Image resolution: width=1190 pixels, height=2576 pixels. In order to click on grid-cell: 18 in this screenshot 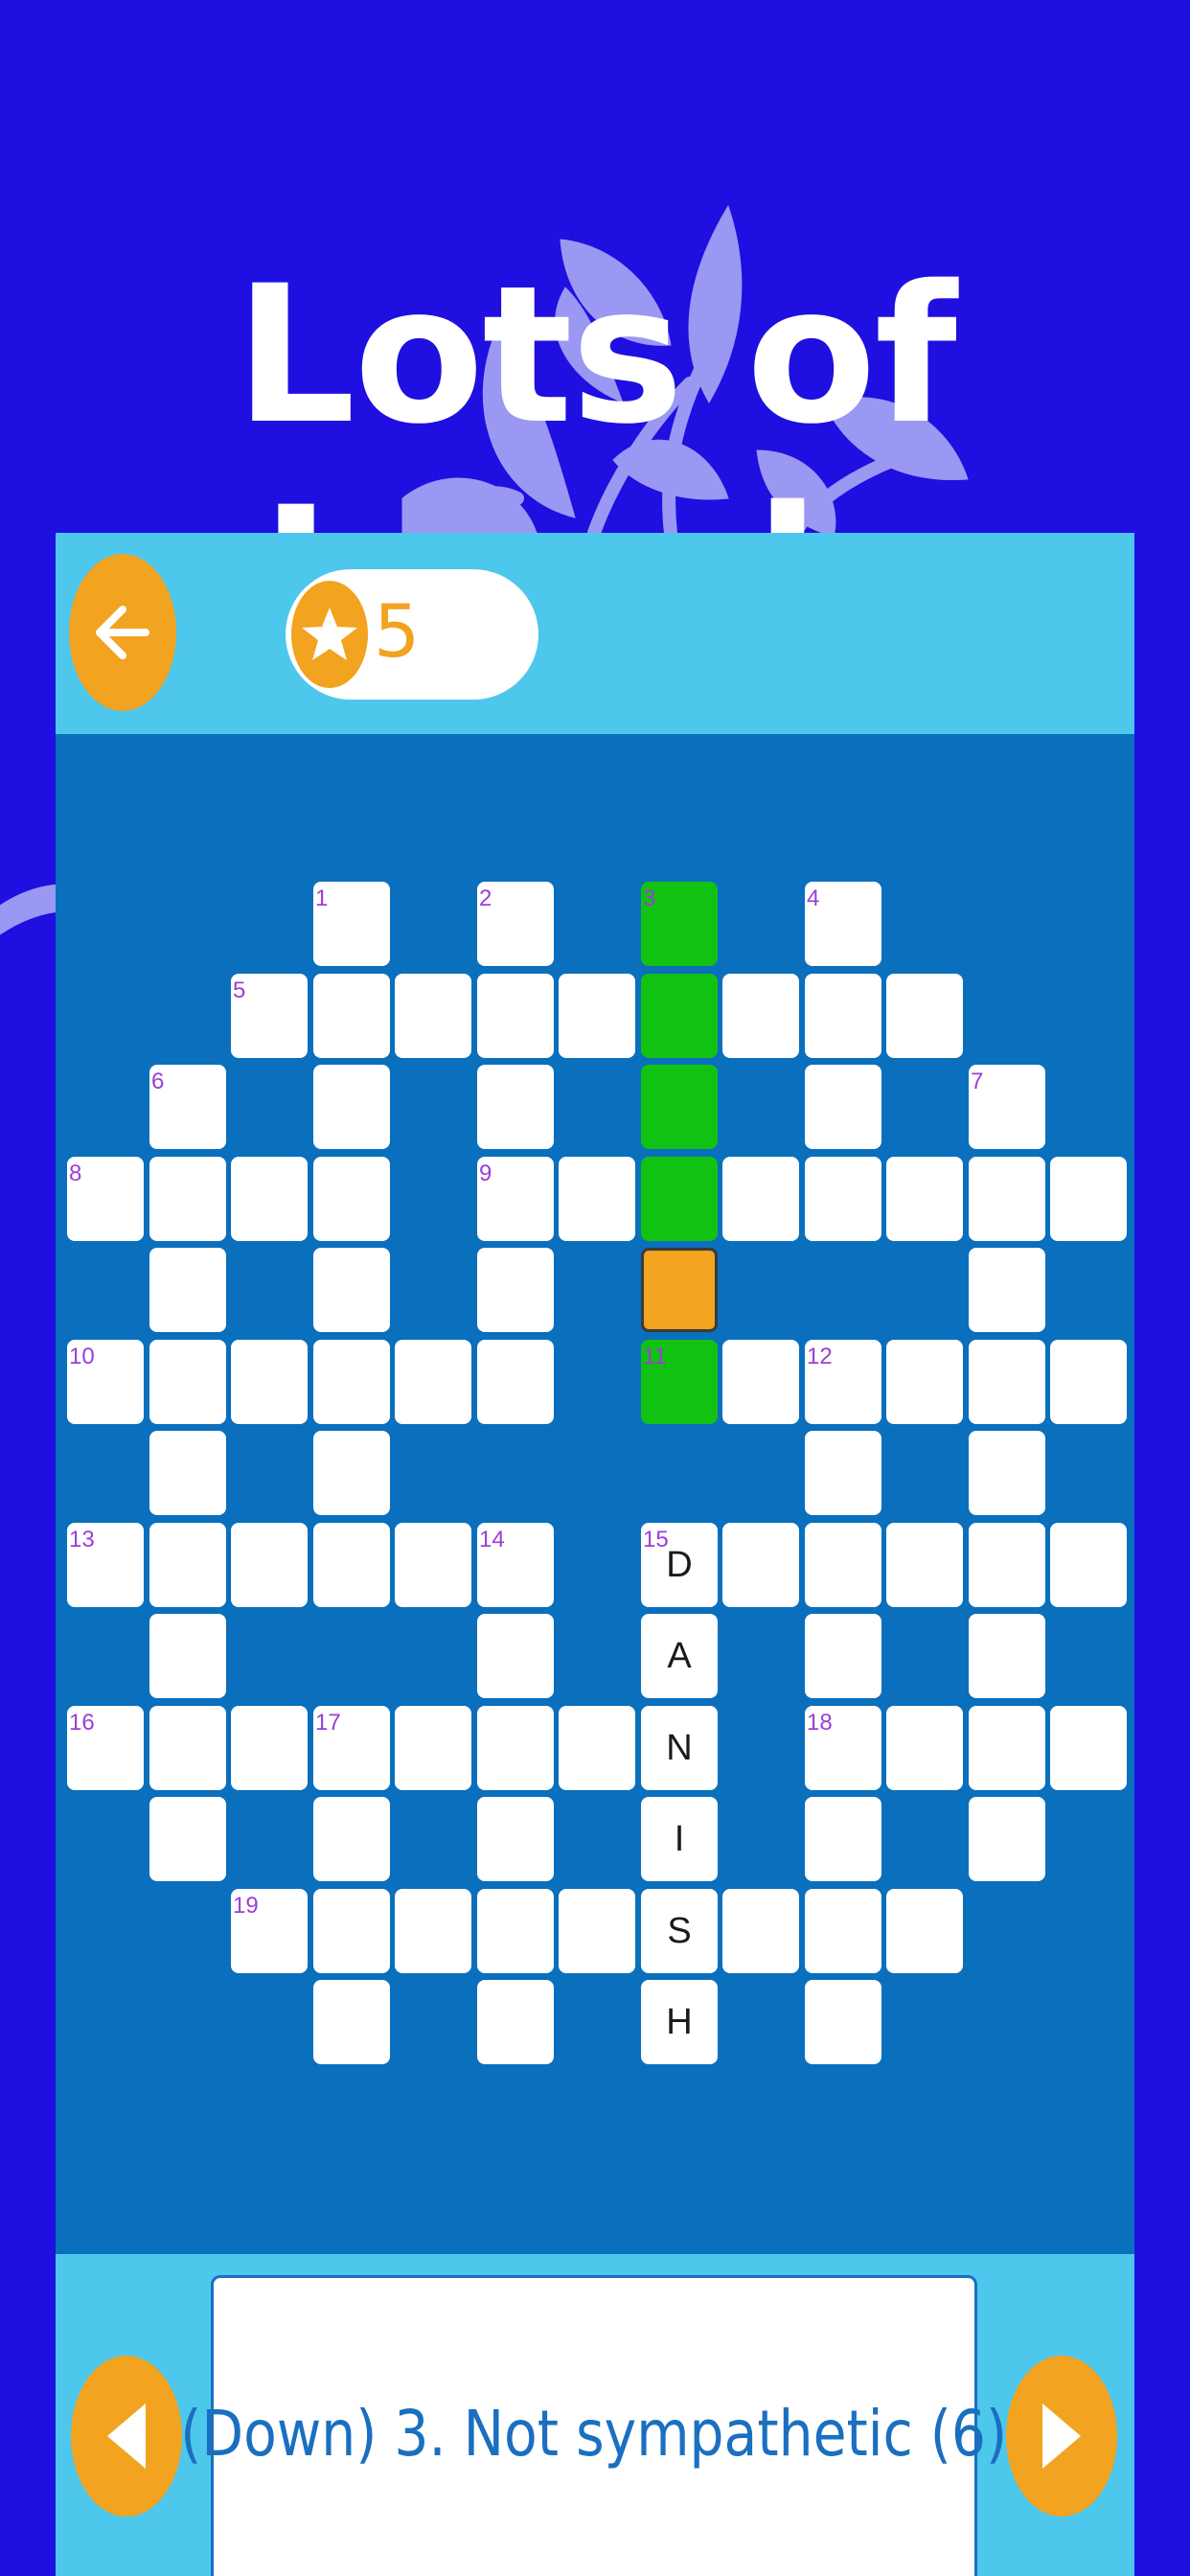, I will do `click(843, 1748)`.